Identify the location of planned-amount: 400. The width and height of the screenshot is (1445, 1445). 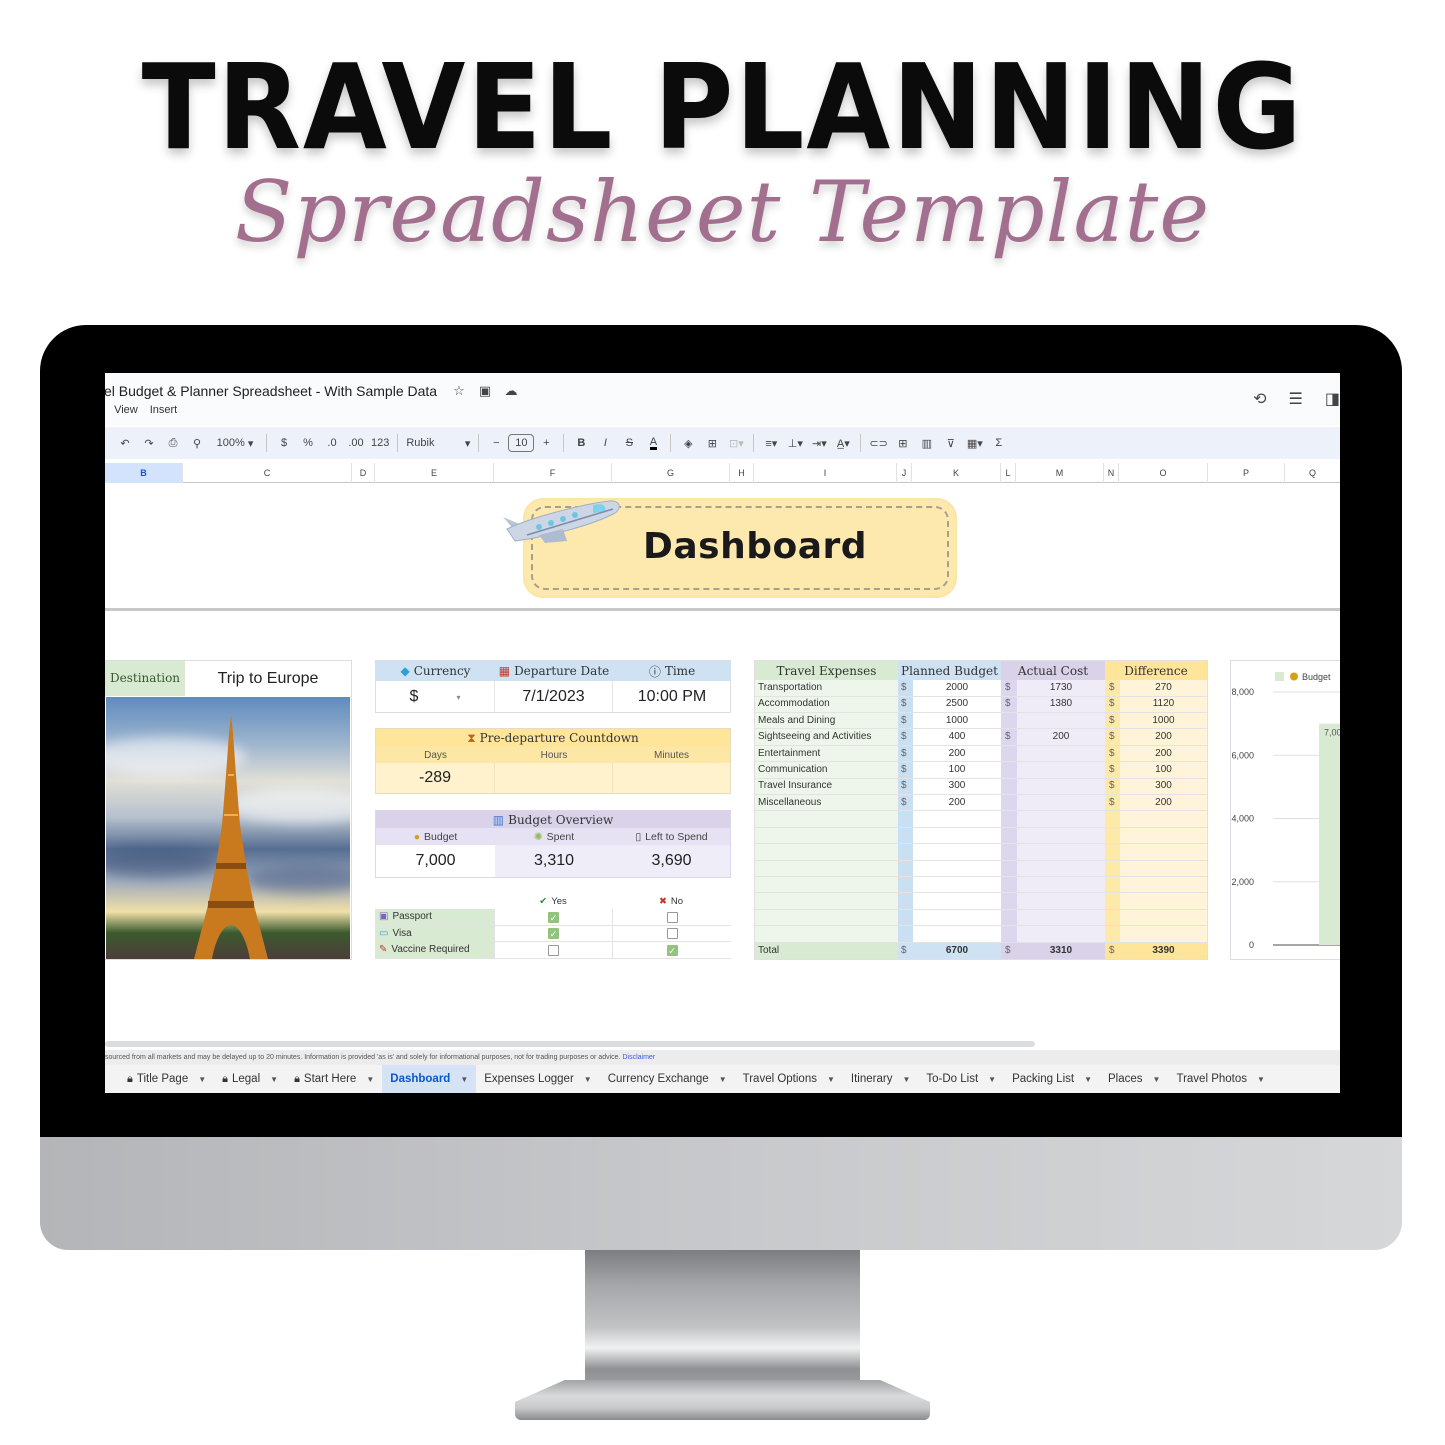
(957, 737).